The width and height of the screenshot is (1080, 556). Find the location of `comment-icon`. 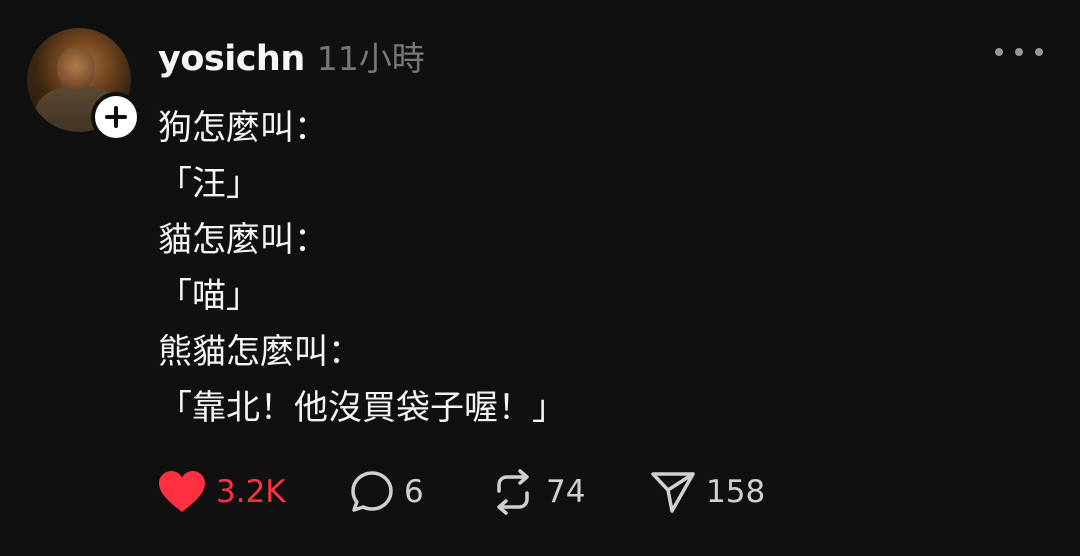

comment-icon is located at coordinates (372, 491).